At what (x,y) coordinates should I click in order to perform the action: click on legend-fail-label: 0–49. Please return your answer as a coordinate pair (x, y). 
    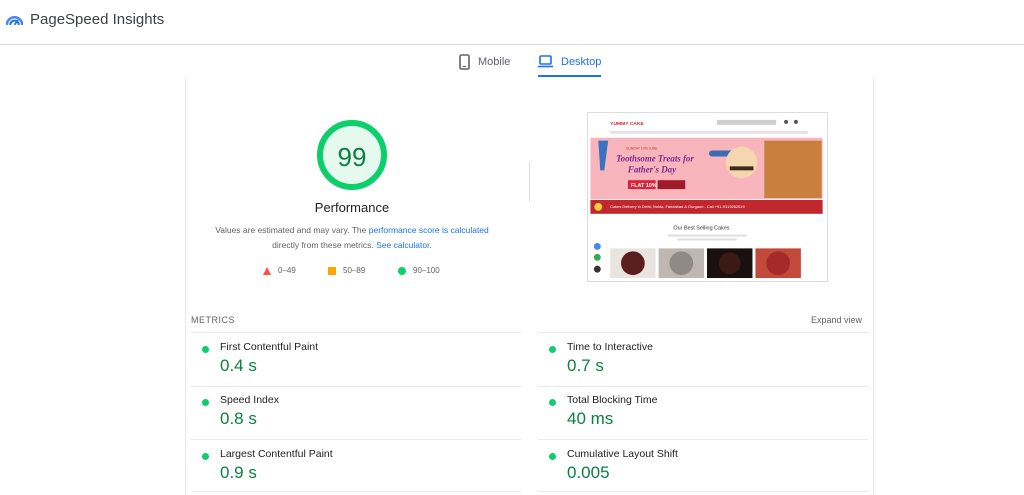
    Looking at the image, I should click on (287, 270).